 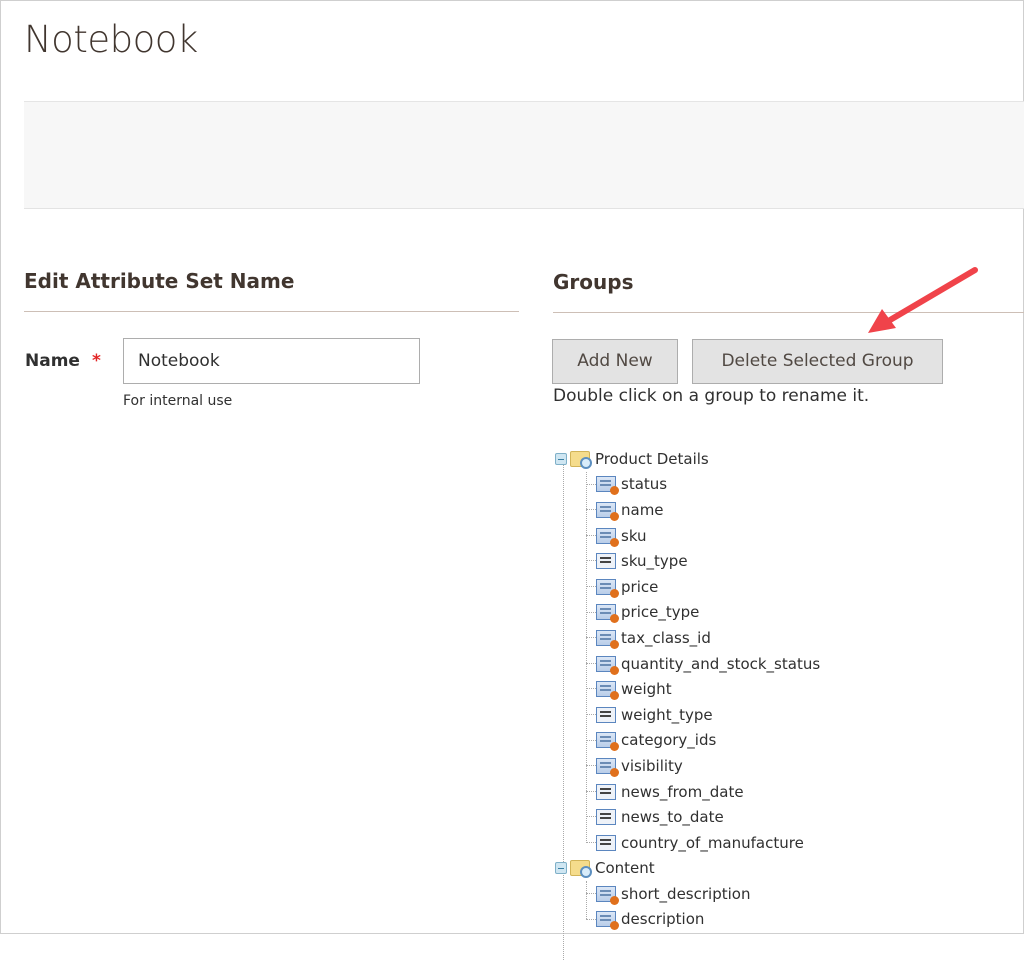 I want to click on tree-attribute: weight_type, so click(x=687, y=715).